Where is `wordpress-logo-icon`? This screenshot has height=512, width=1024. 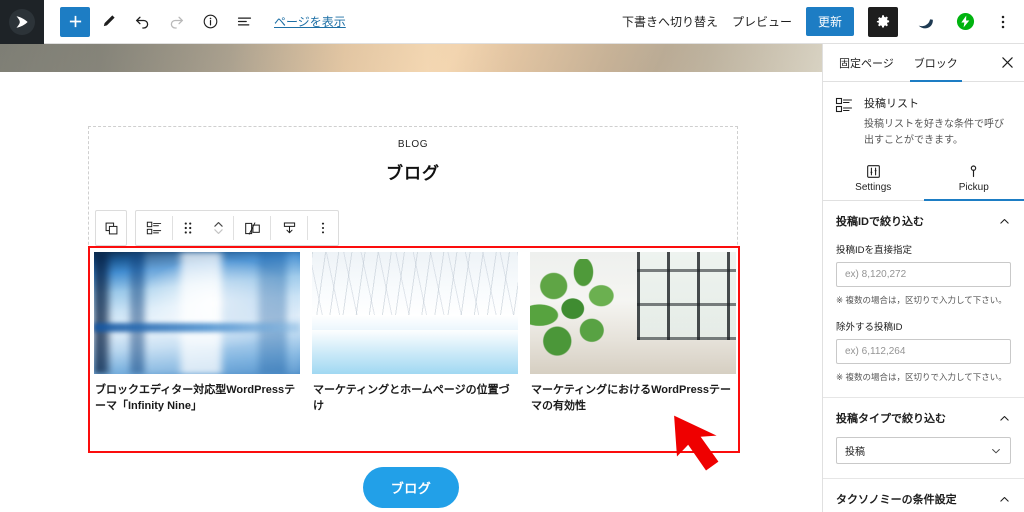 wordpress-logo-icon is located at coordinates (22, 22).